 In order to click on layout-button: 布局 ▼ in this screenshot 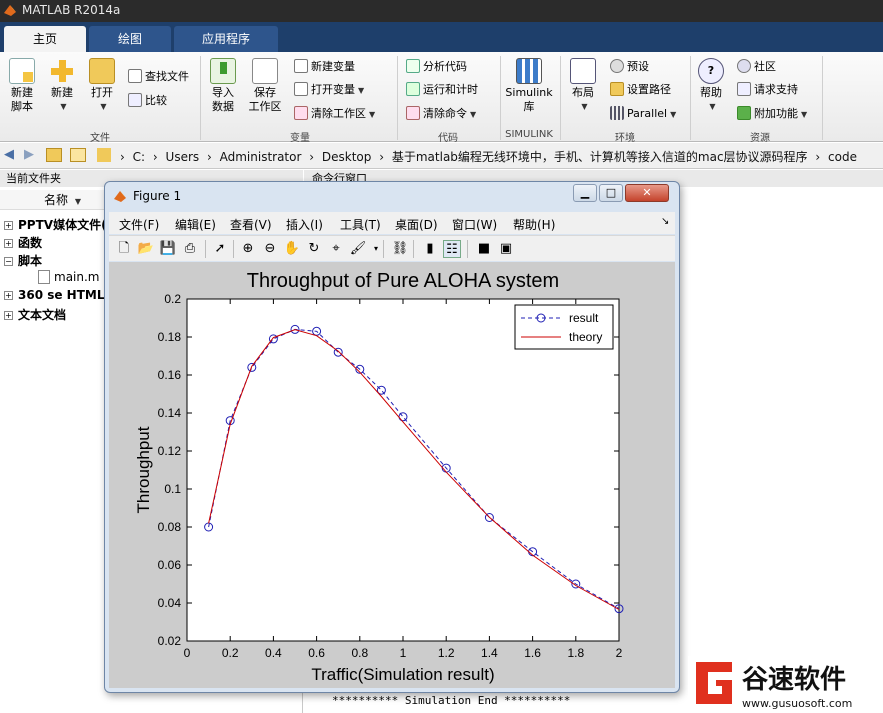, I will do `click(583, 86)`.